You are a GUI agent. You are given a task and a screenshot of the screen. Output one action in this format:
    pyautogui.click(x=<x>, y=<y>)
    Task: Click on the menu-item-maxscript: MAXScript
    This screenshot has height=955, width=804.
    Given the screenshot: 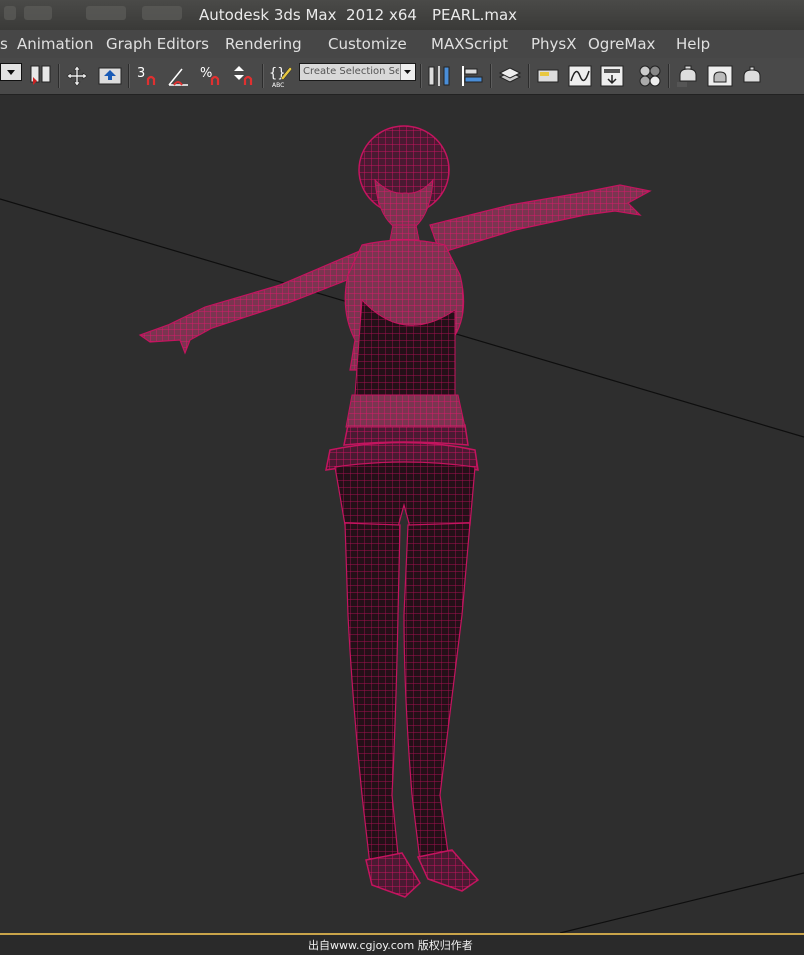 What is the action you would take?
    pyautogui.click(x=469, y=44)
    